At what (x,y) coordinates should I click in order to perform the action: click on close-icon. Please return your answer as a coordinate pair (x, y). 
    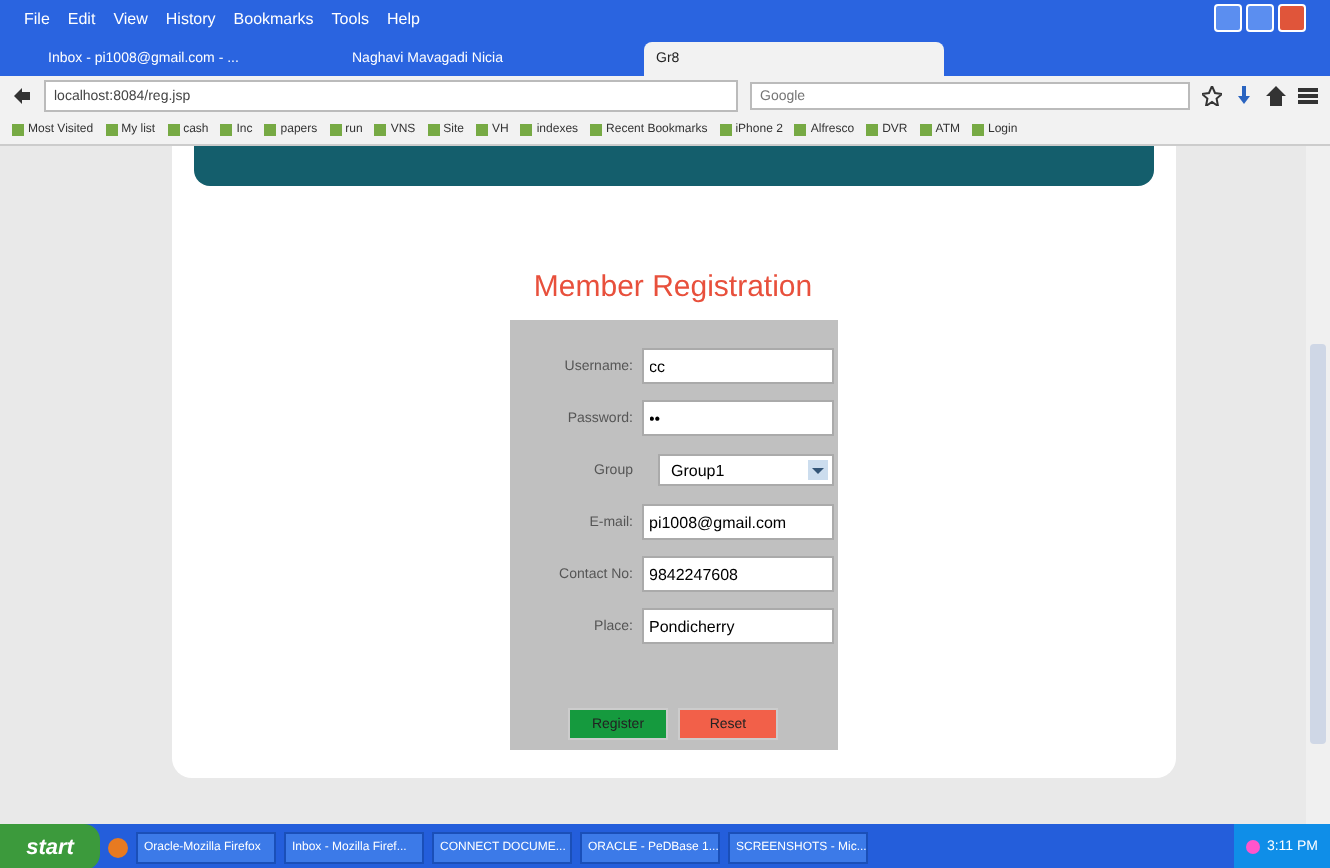
    Looking at the image, I should click on (1292, 18).